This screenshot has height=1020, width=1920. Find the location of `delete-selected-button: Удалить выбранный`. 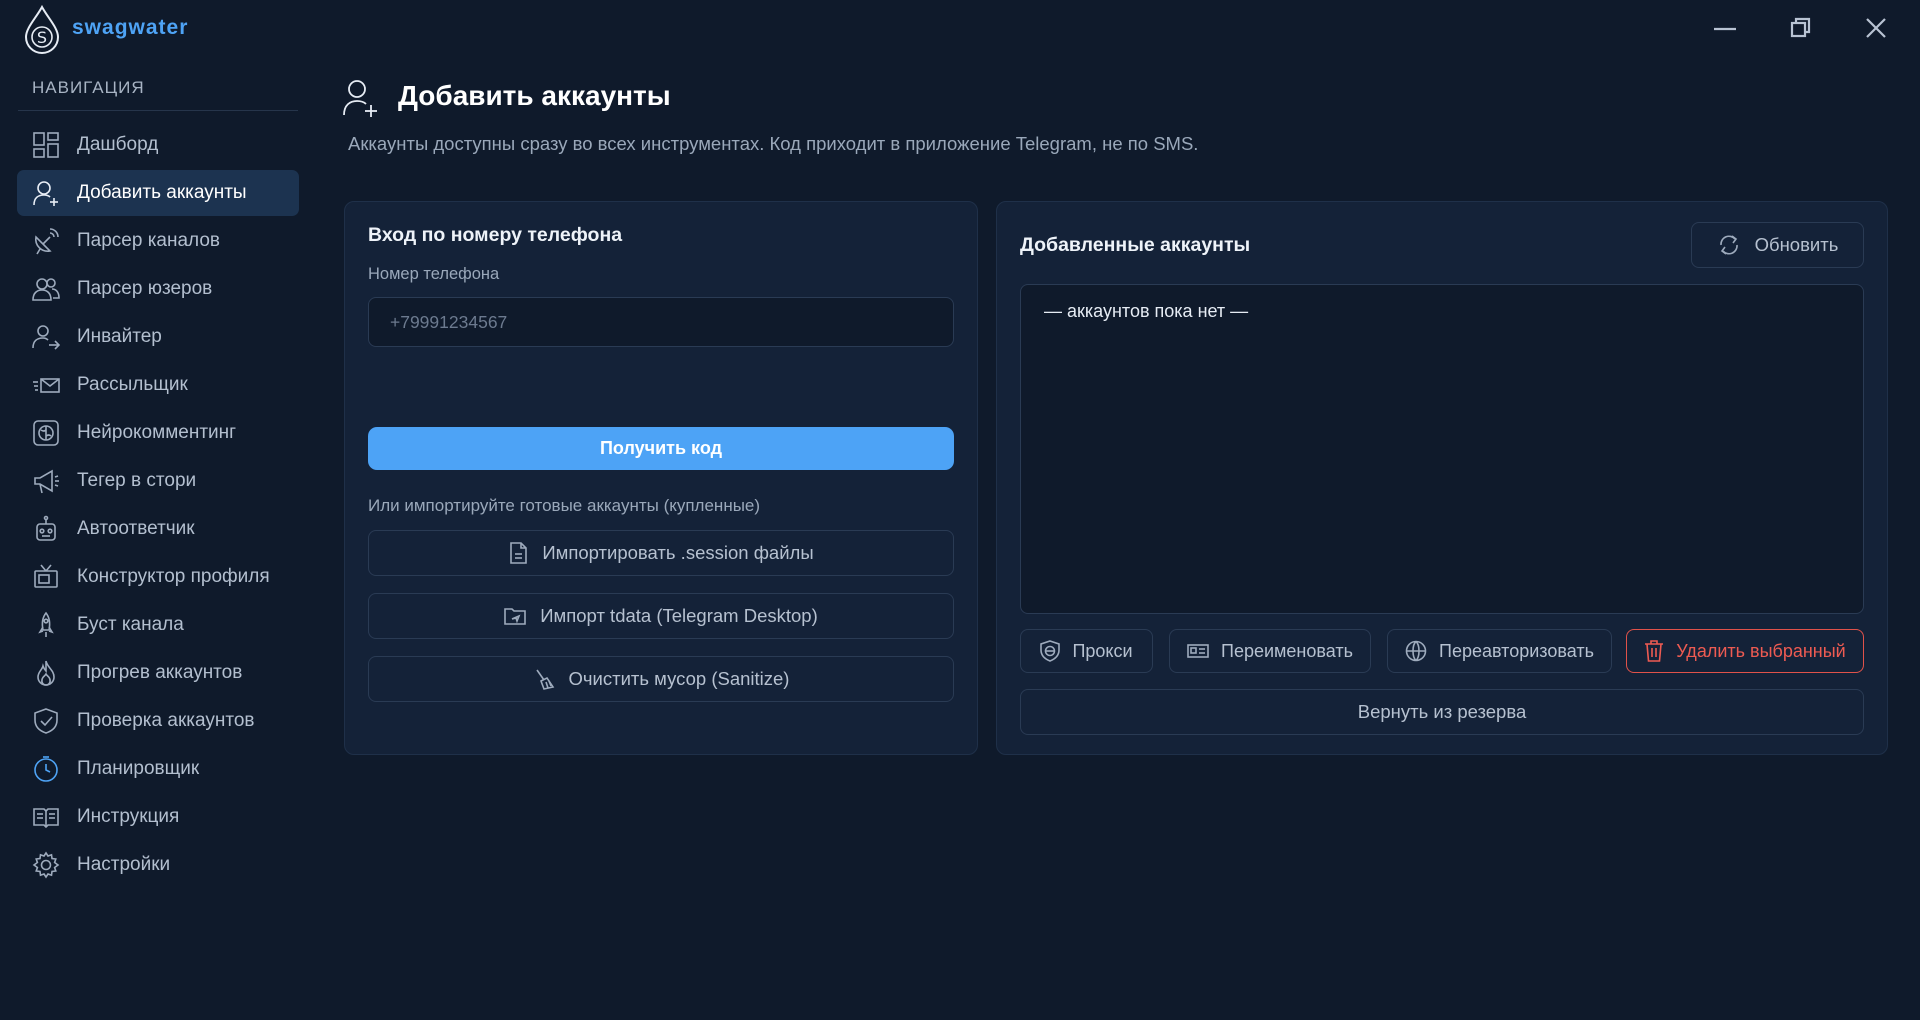

delete-selected-button: Удалить выбранный is located at coordinates (1745, 651).